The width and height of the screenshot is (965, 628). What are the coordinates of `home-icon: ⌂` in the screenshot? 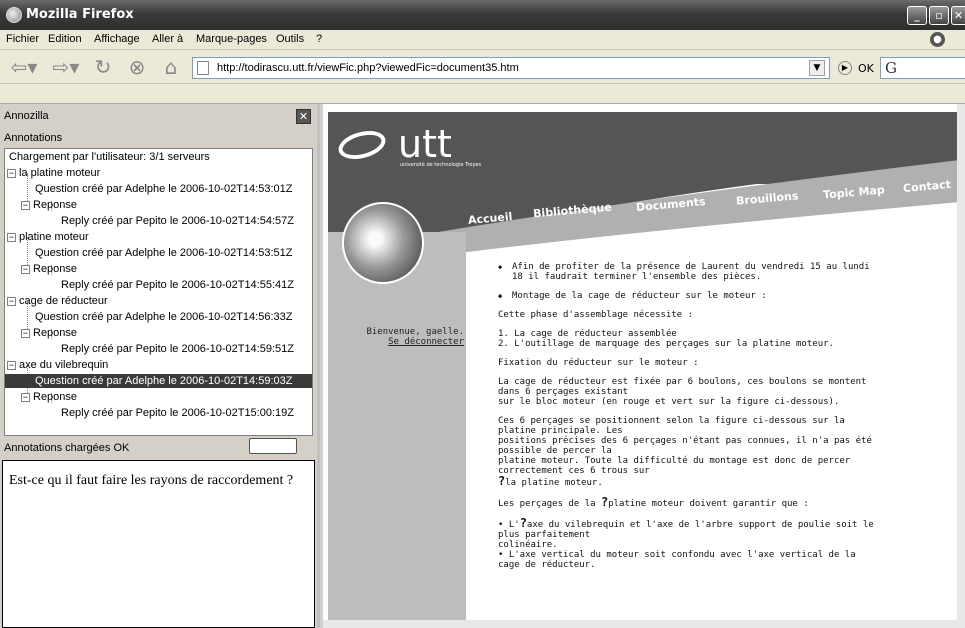 It's located at (171, 67).